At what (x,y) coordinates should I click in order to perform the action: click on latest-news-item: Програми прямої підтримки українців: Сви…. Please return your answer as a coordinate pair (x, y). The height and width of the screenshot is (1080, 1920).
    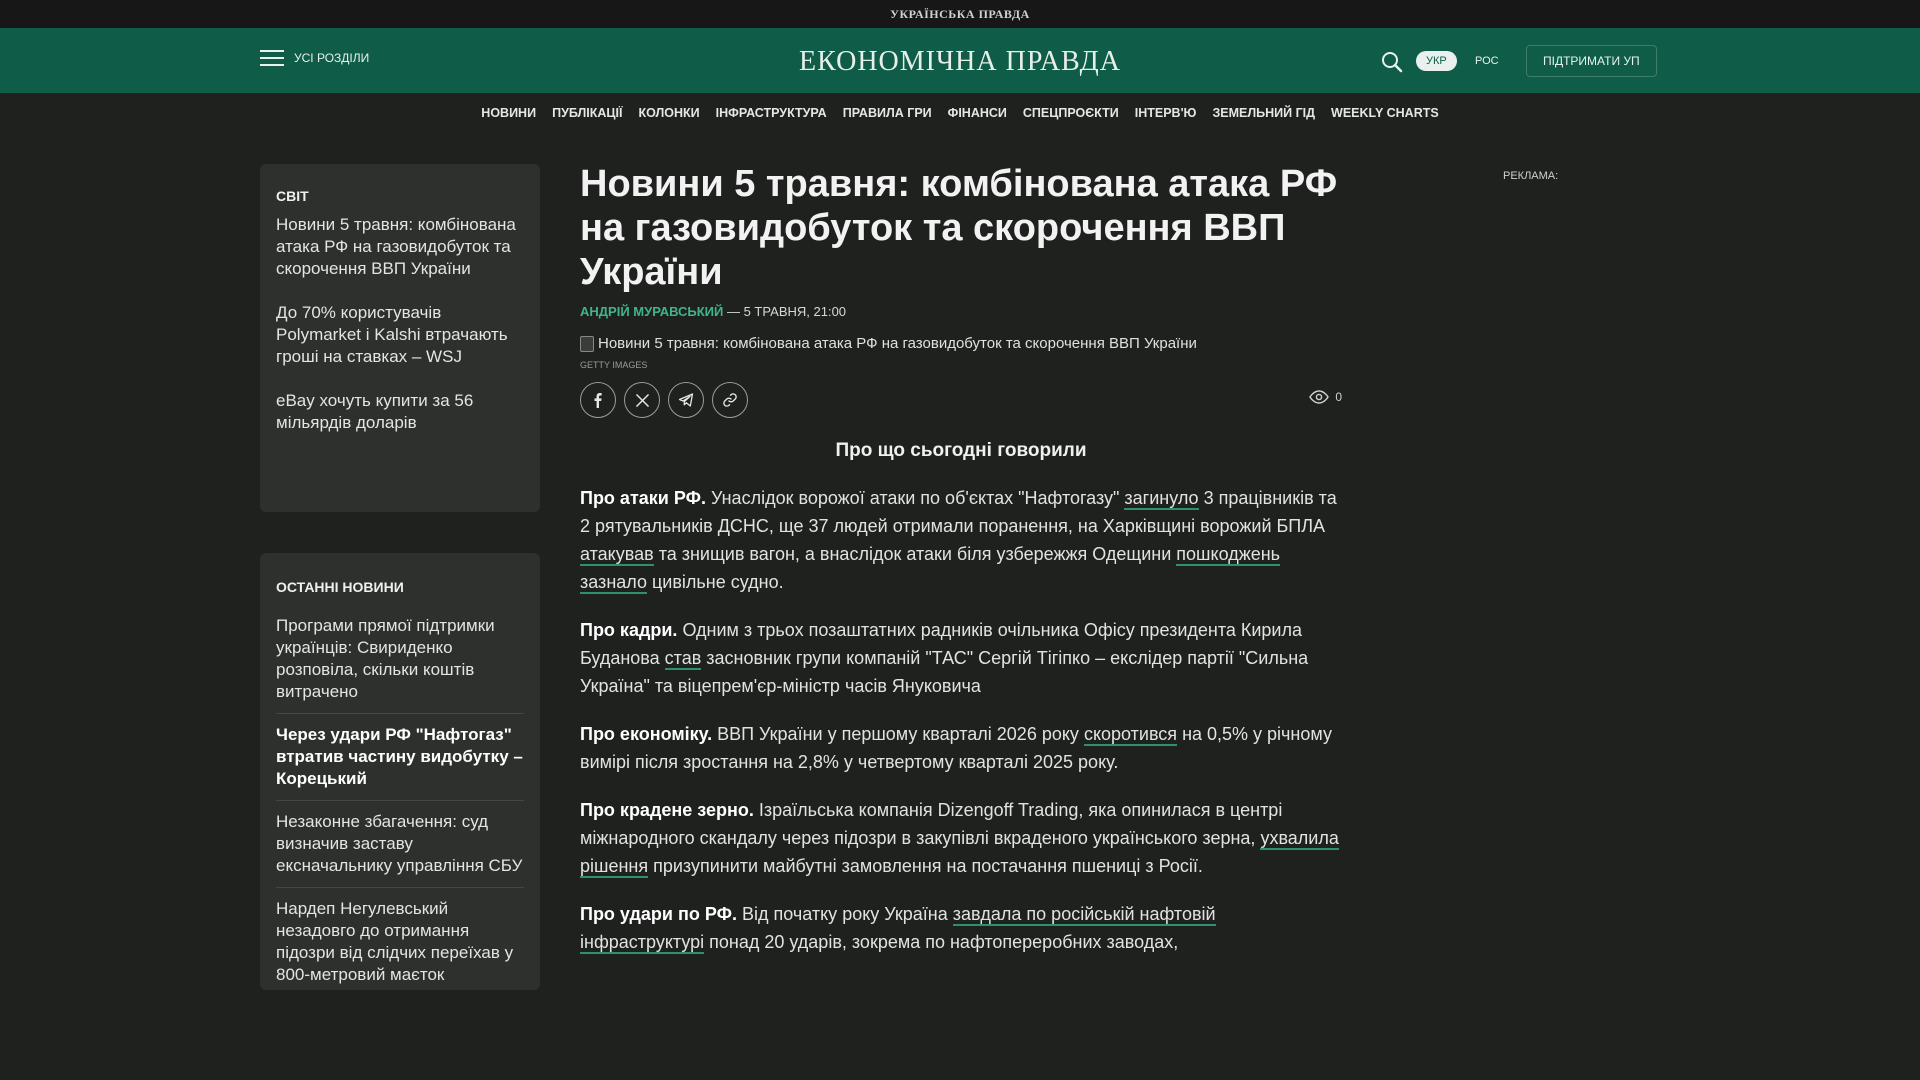
    Looking at the image, I should click on (400, 659).